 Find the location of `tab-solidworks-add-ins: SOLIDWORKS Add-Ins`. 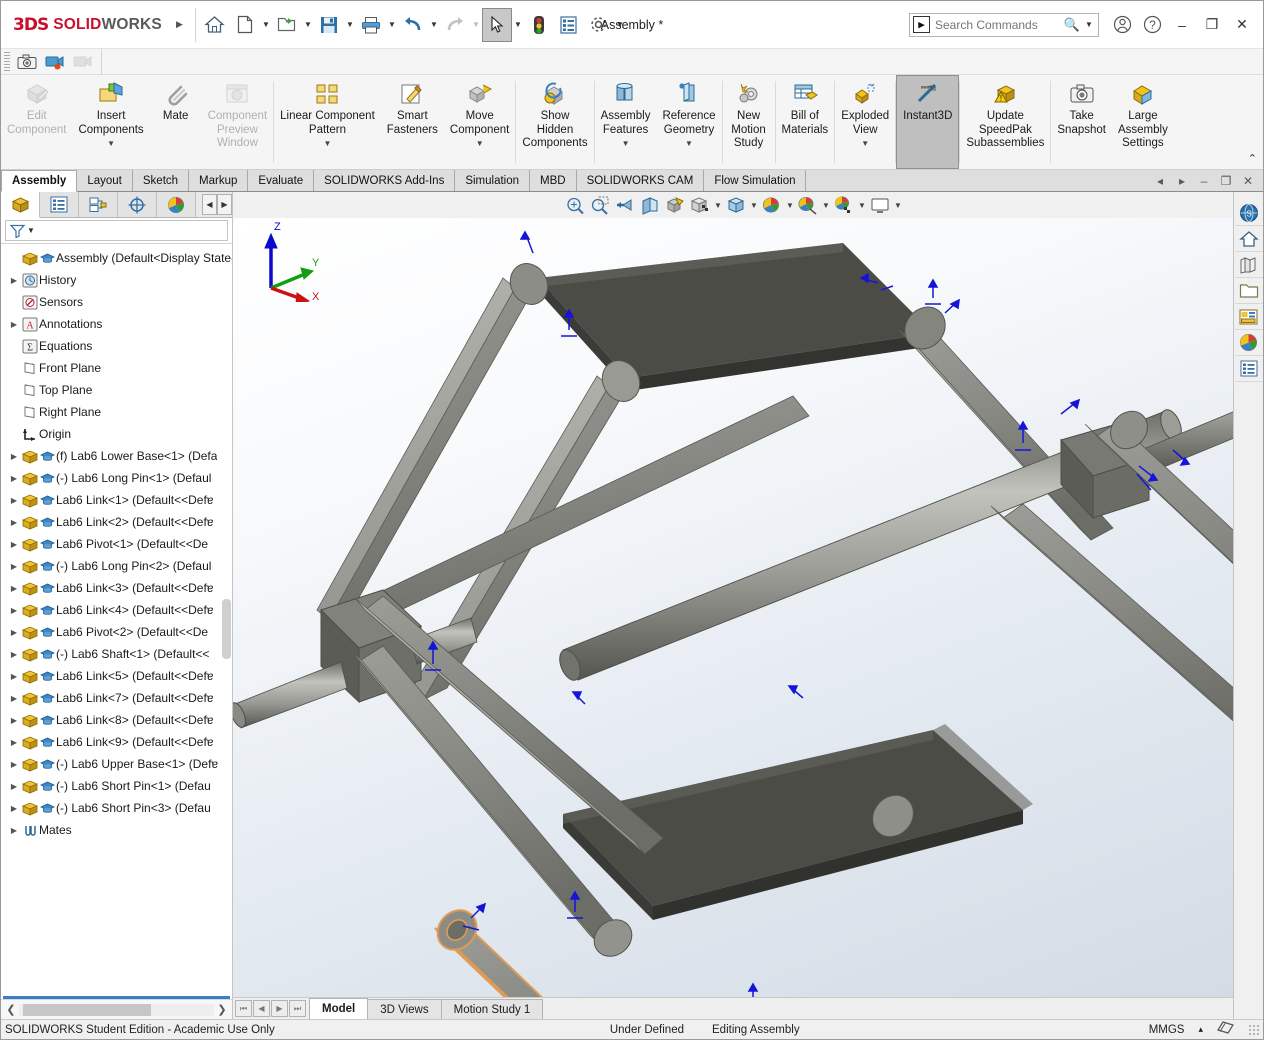

tab-solidworks-add-ins: SOLIDWORKS Add-Ins is located at coordinates (385, 180).